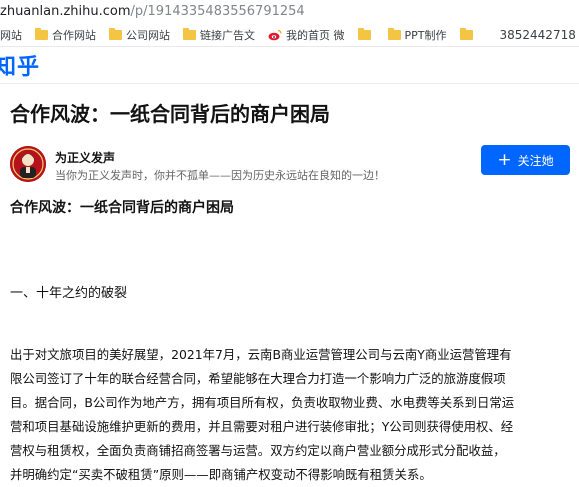 This screenshot has width=579, height=487. Describe the element at coordinates (275, 35) in the screenshot. I see `weibo-icon` at that location.